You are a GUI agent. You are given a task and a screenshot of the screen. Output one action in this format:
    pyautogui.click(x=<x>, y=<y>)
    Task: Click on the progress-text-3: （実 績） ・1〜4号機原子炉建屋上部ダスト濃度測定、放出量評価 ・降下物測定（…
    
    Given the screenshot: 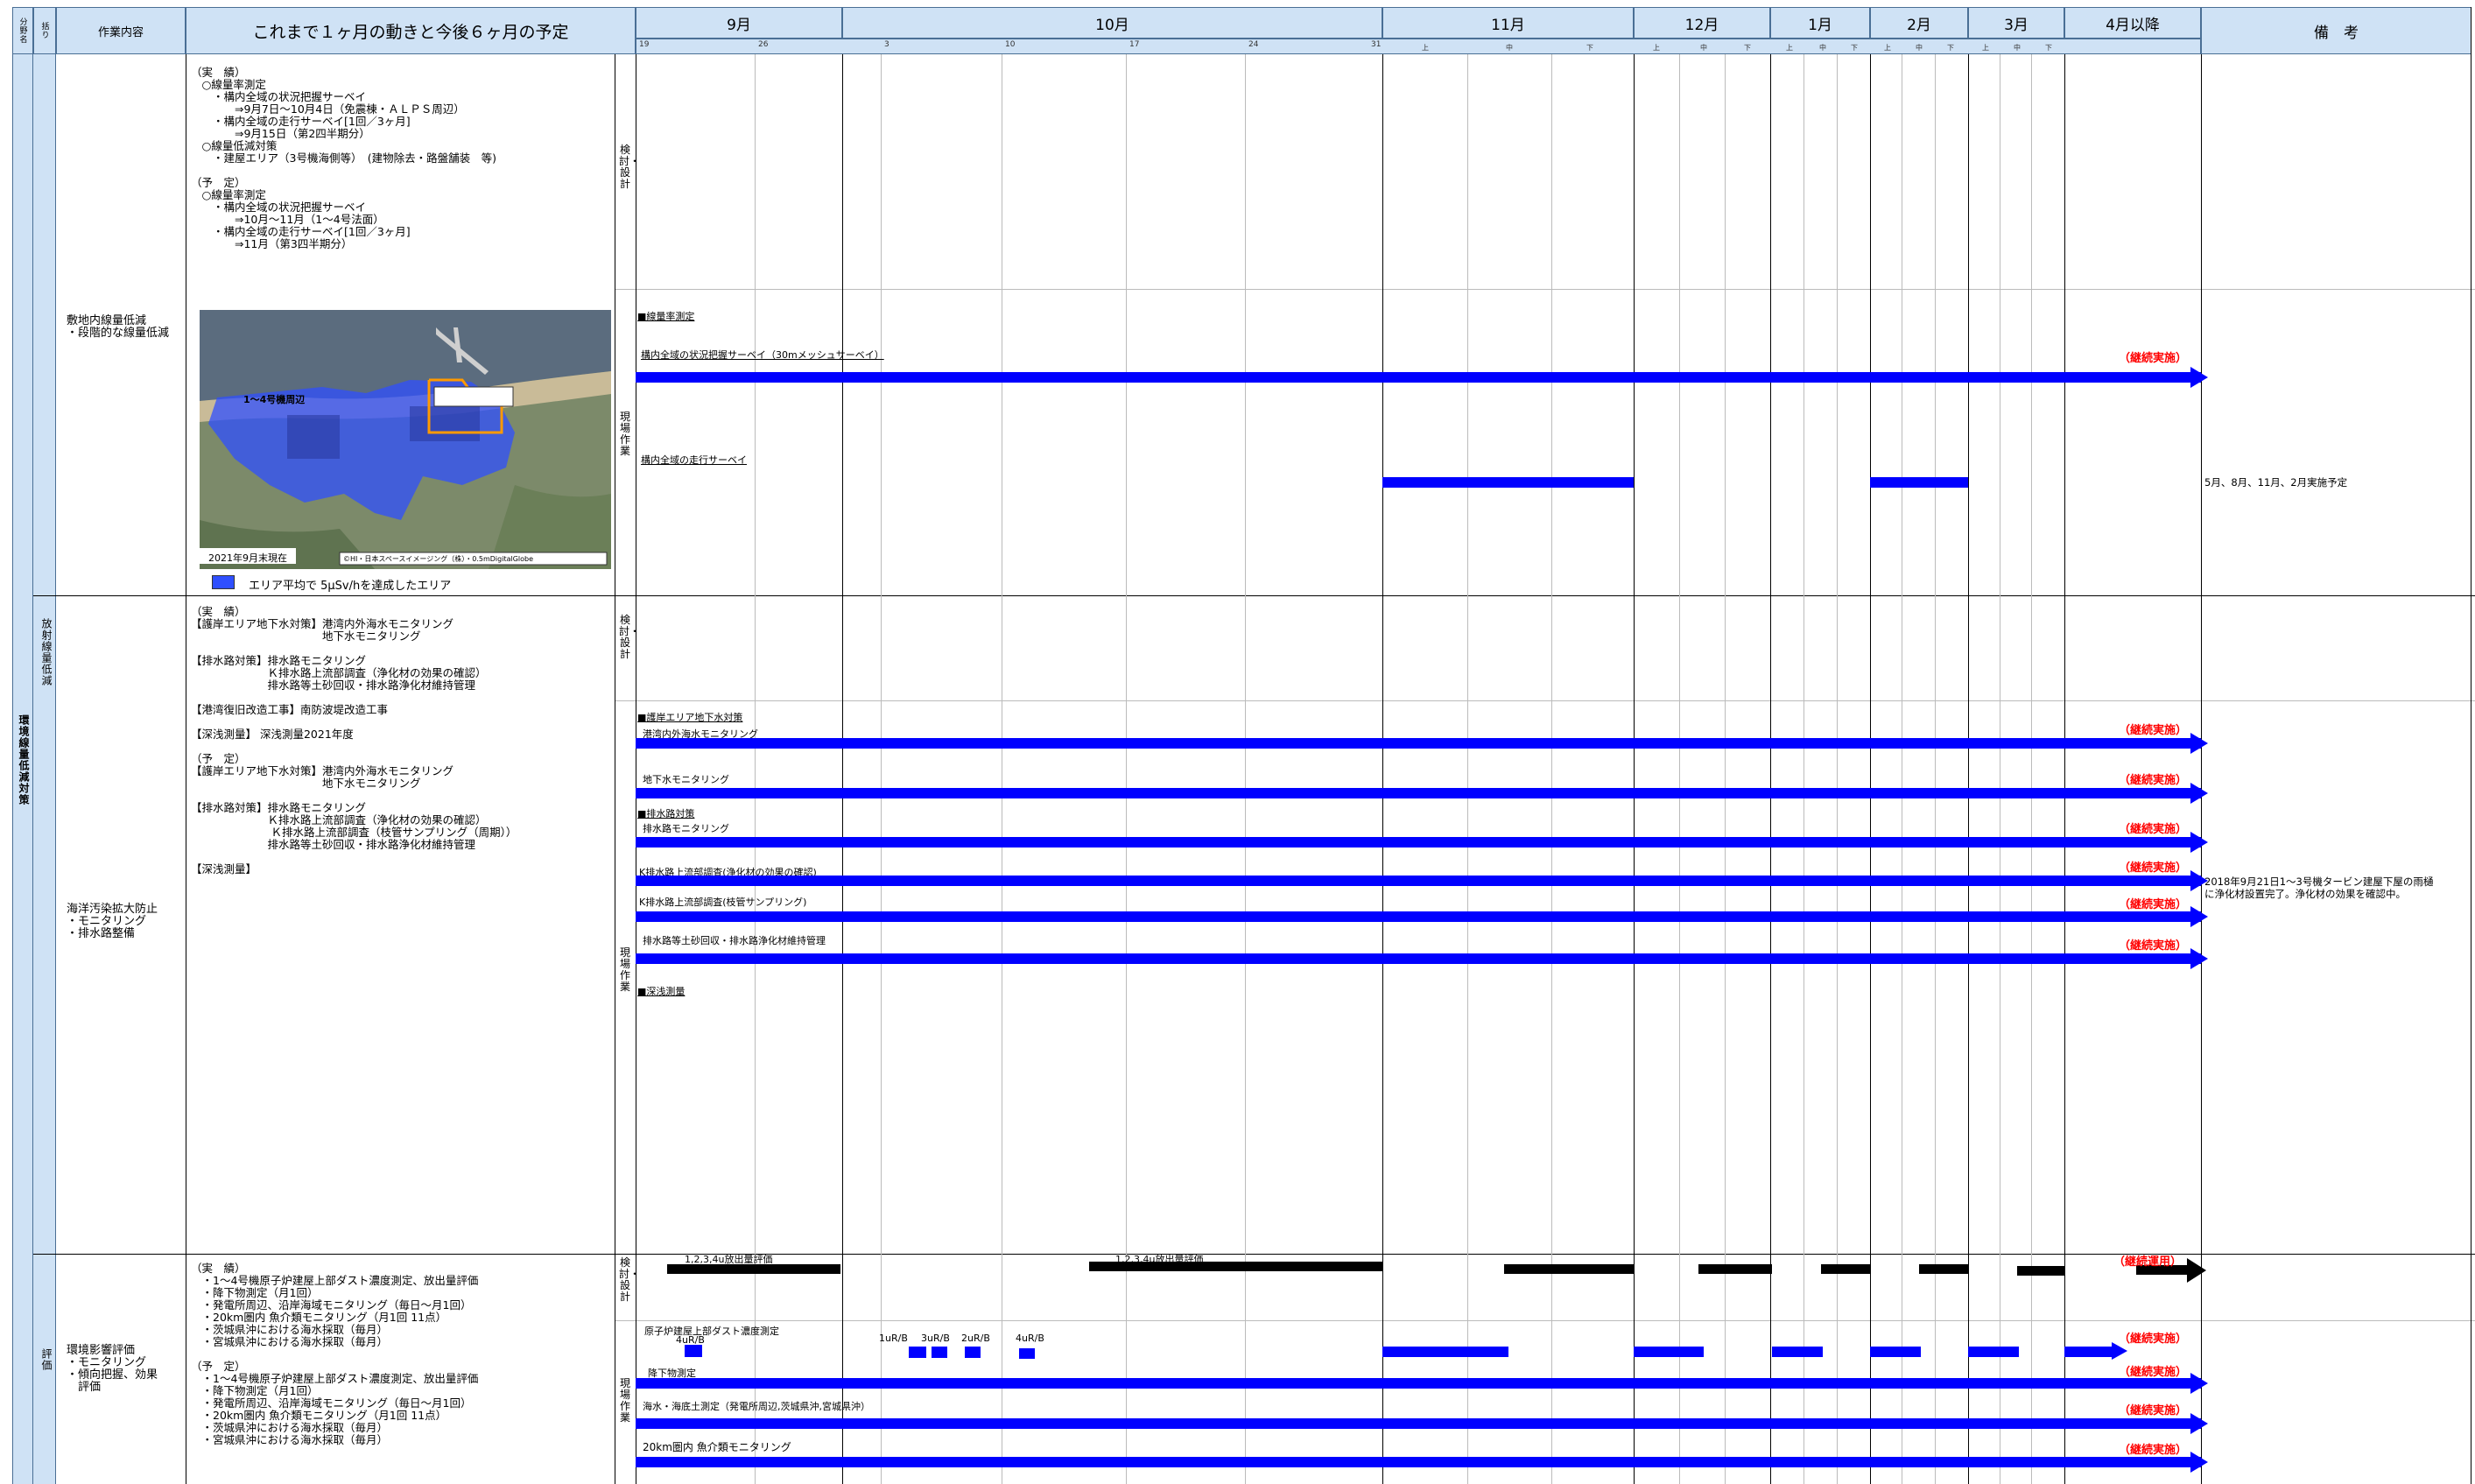 What is the action you would take?
    pyautogui.click(x=335, y=1354)
    